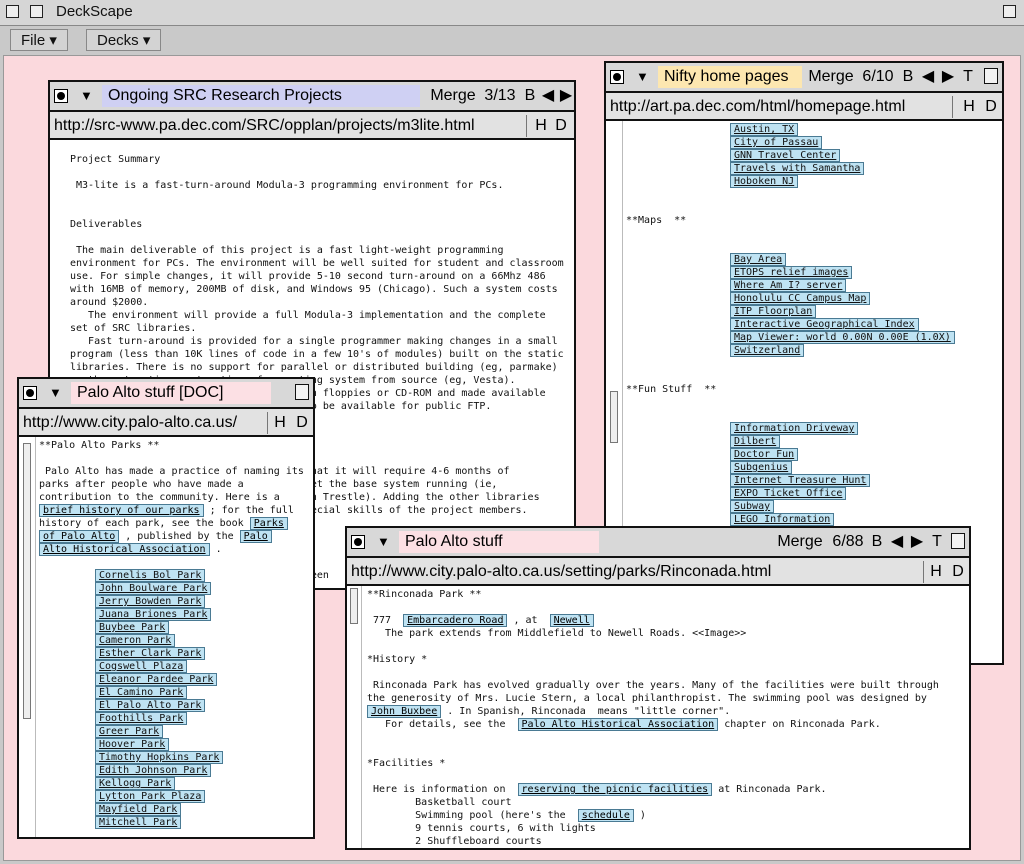  I want to click on link: ETOPS relief images, so click(791, 272).